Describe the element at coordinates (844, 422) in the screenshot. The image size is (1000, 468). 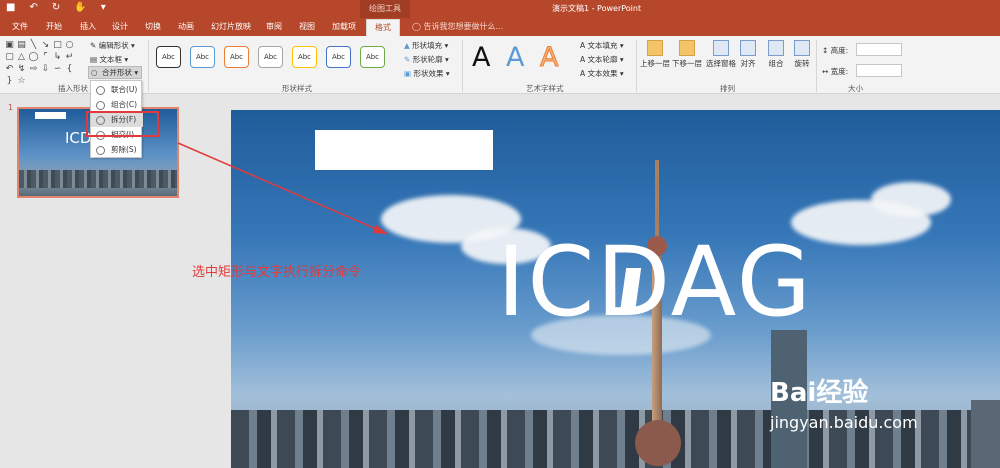
I see `baidu-url: jingyan.baidu.com` at that location.